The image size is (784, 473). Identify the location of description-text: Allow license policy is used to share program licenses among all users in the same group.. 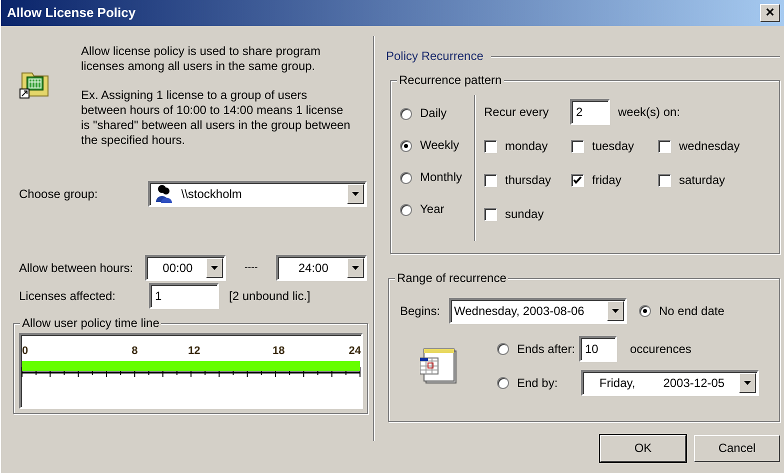
(201, 59).